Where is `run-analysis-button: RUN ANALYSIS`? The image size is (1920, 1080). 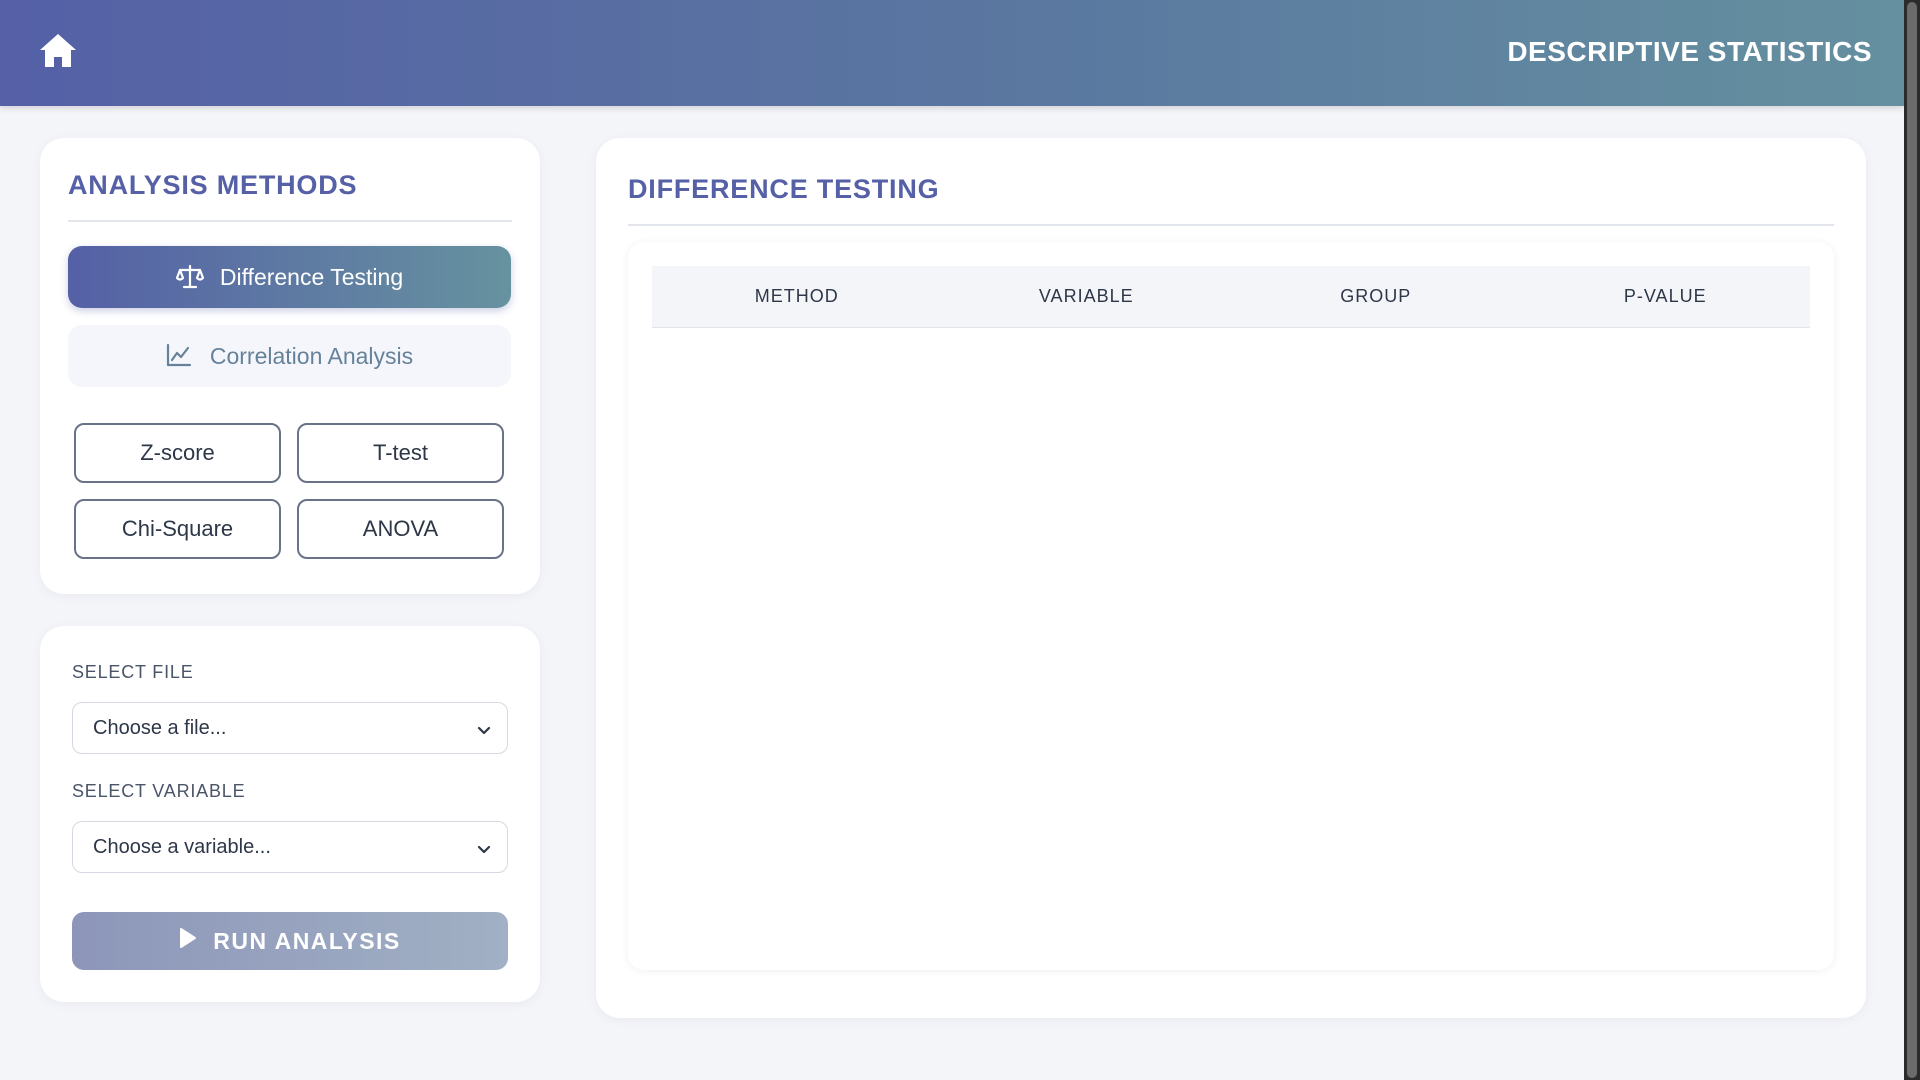 run-analysis-button: RUN ANALYSIS is located at coordinates (290, 941).